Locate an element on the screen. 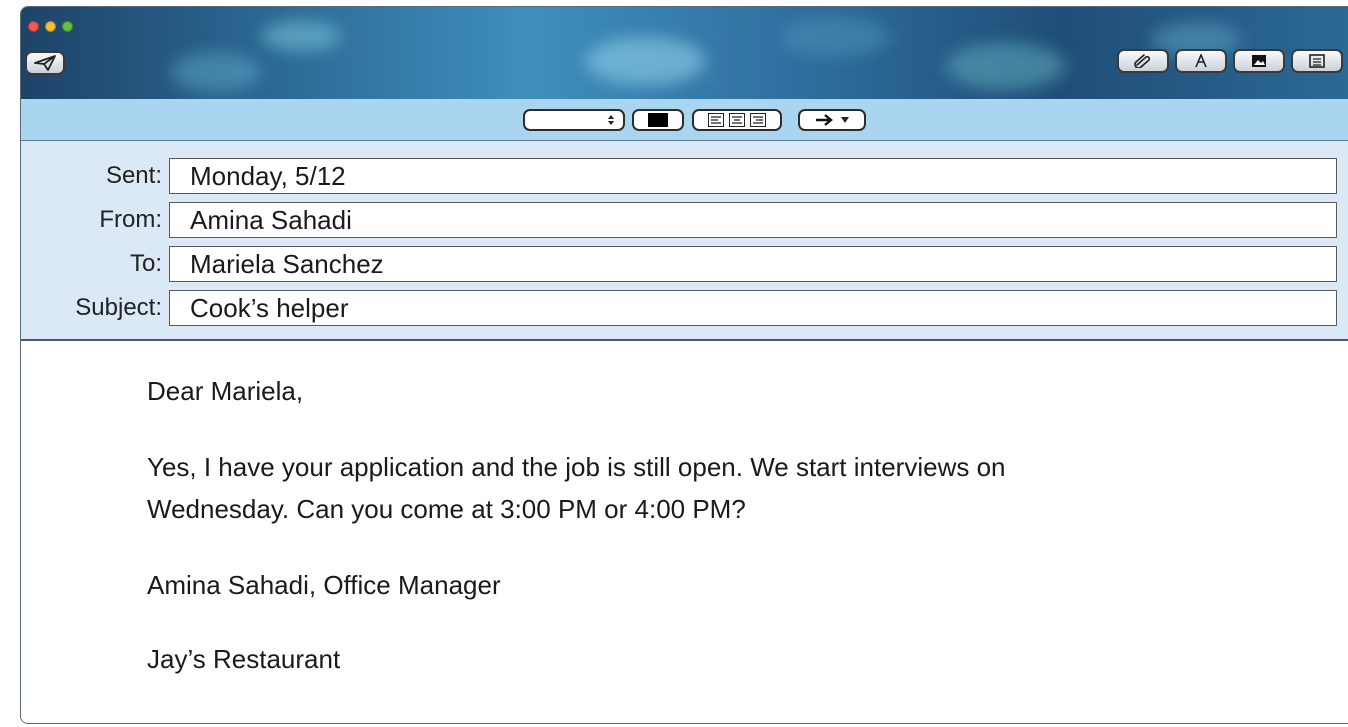  sent-row: Sent: Monday, 5/12 is located at coordinates (684, 176).